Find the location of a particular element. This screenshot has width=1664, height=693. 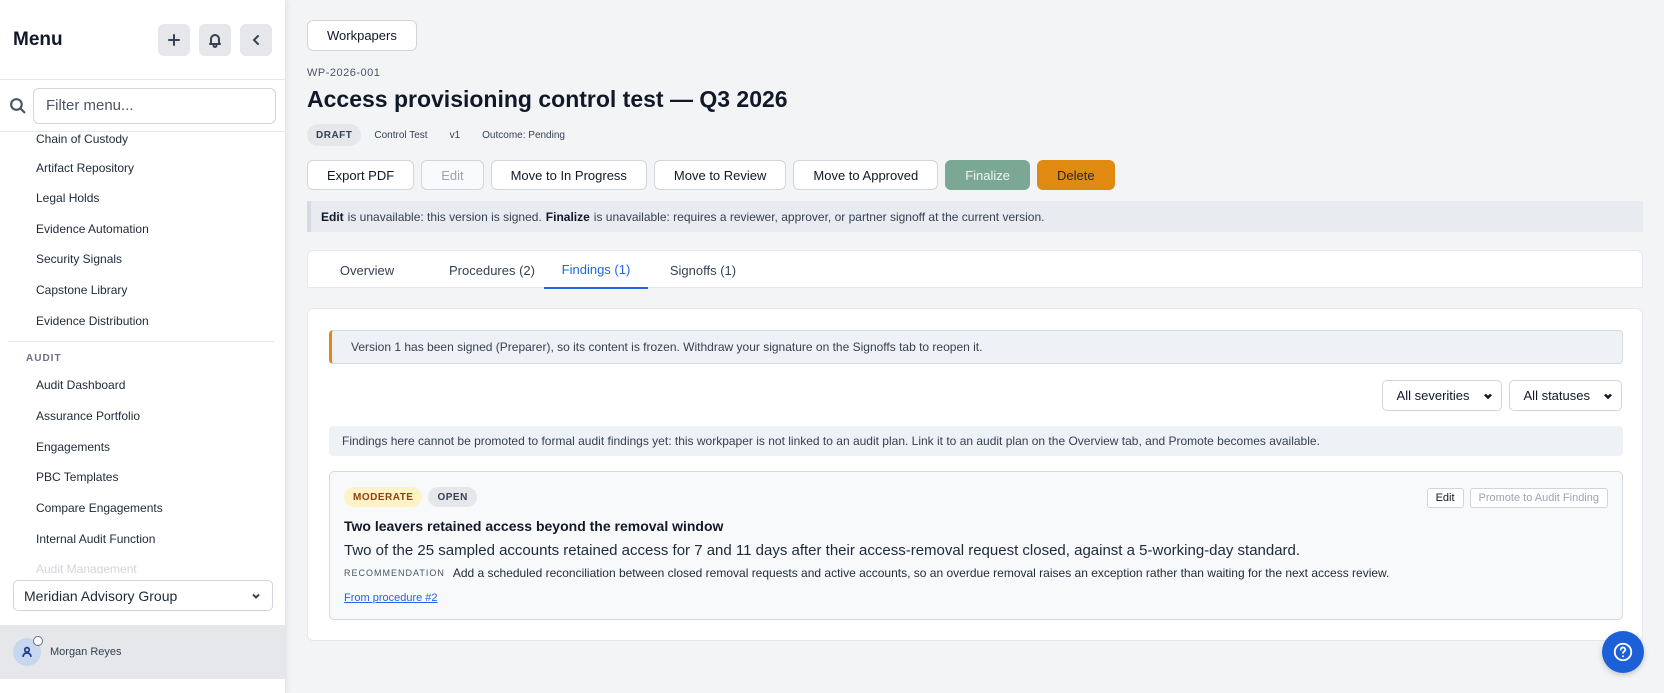

severity-badge: MODERATE is located at coordinates (383, 497).